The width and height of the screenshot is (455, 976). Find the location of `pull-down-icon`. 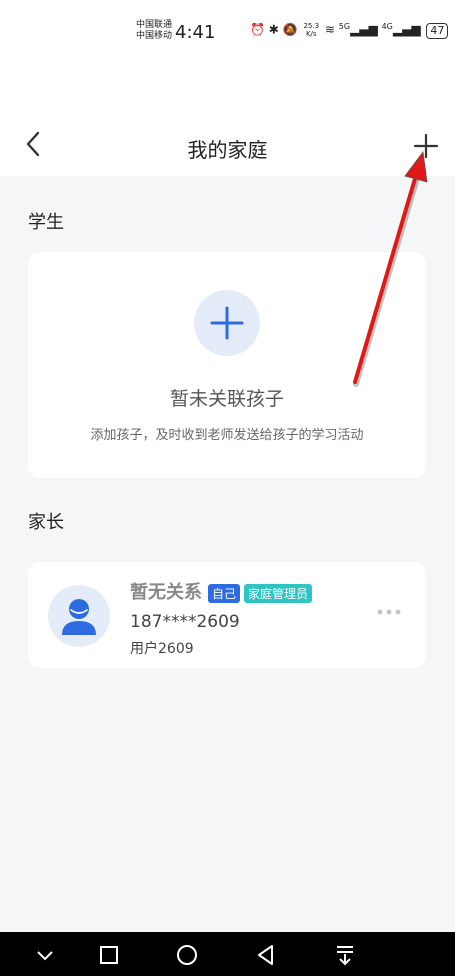

pull-down-icon is located at coordinates (345, 956).